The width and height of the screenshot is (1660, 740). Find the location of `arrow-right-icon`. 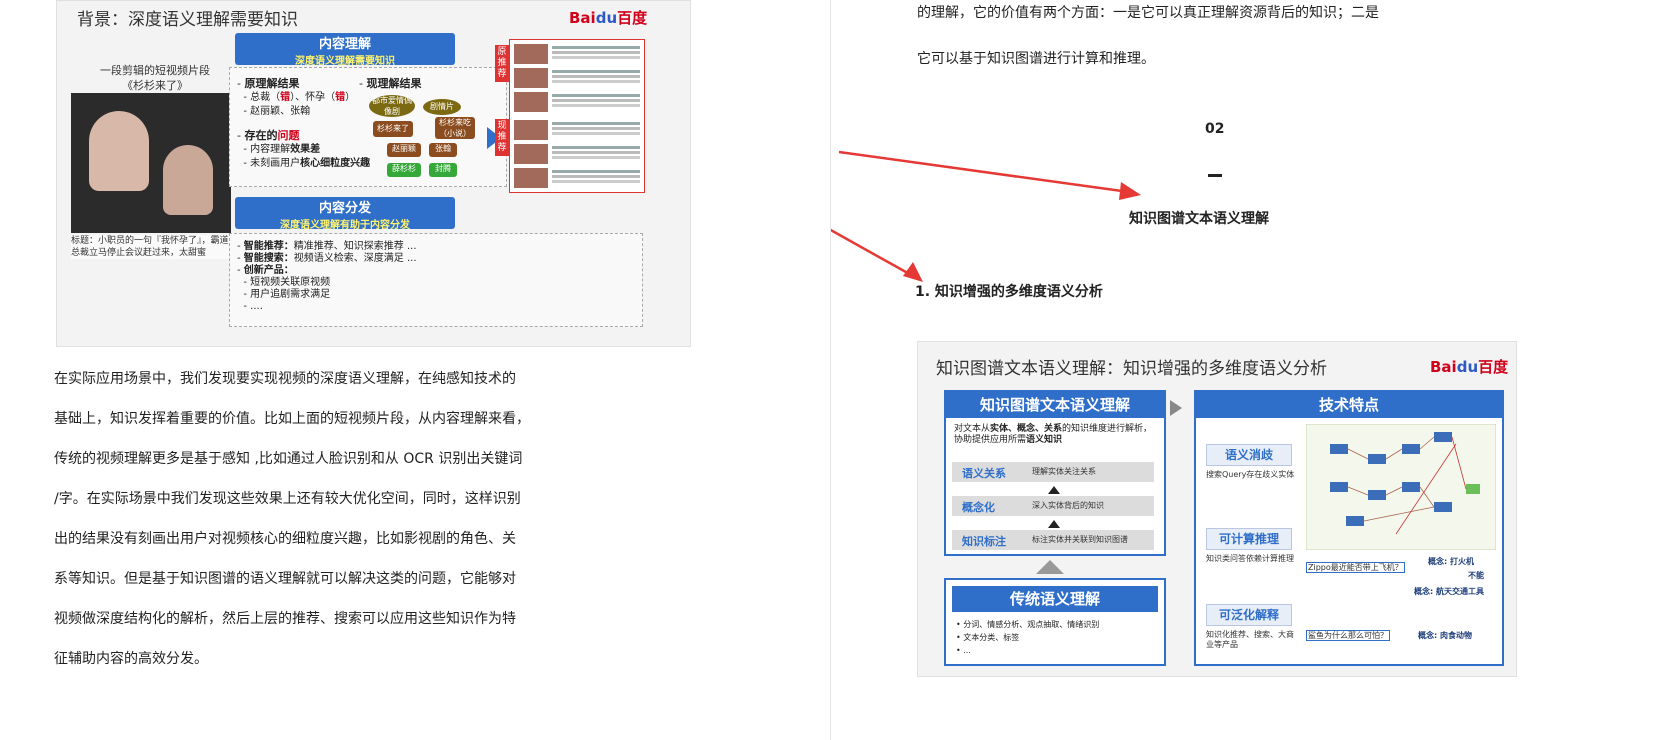

arrow-right-icon is located at coordinates (1176, 408).